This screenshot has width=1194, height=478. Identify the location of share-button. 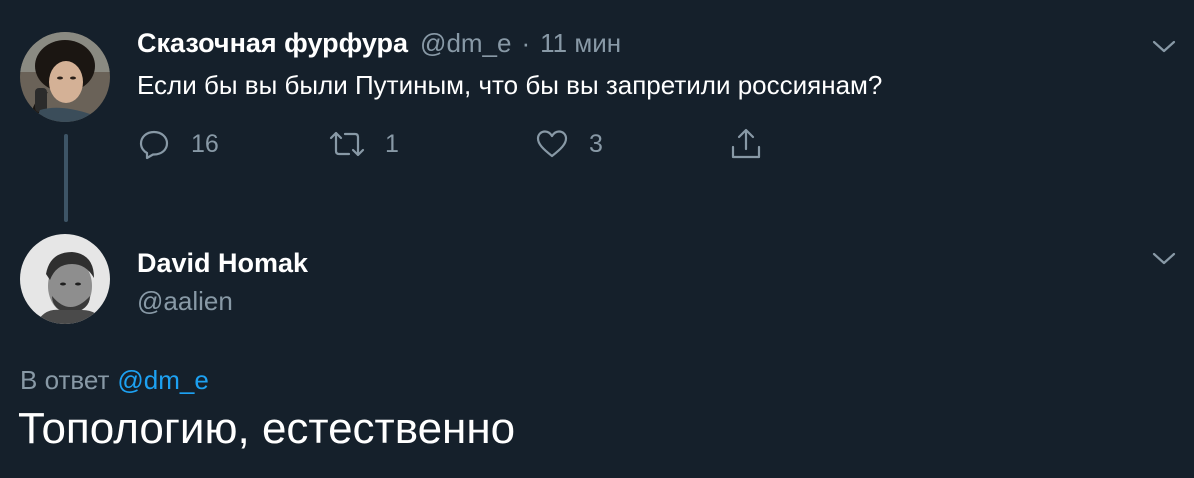
(746, 144).